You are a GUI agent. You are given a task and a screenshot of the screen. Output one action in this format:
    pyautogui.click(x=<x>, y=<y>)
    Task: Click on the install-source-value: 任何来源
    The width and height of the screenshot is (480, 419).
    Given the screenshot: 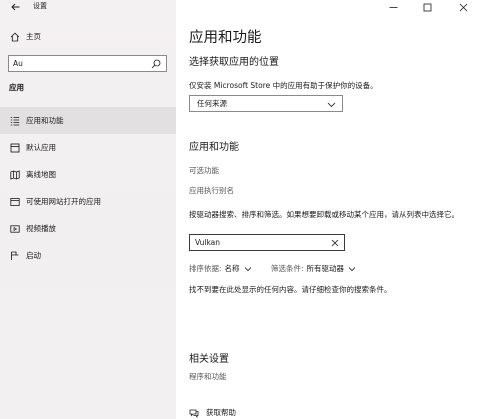 What is the action you would take?
    pyautogui.click(x=212, y=103)
    